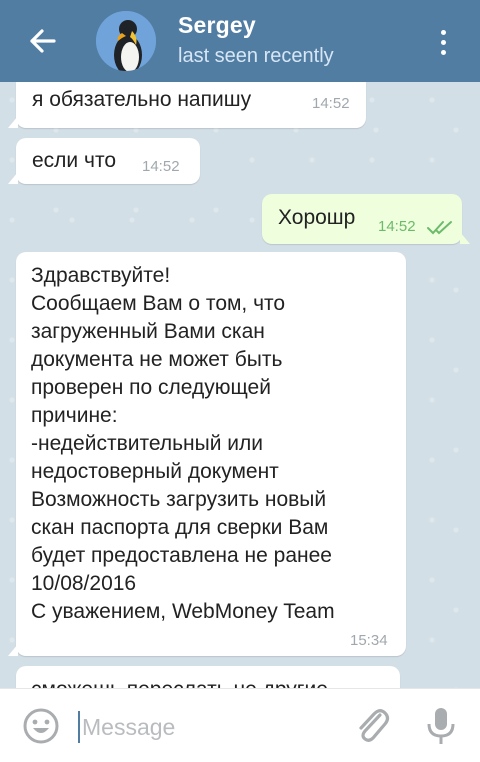  I want to click on more-vertical-icon, so click(443, 42).